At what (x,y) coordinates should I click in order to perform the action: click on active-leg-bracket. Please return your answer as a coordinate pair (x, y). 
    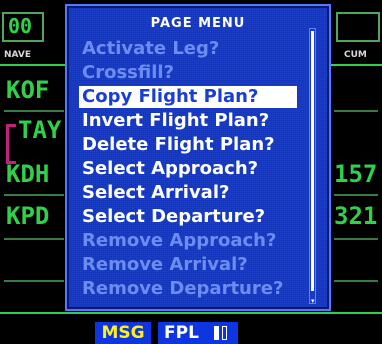
    Looking at the image, I should click on (11, 144).